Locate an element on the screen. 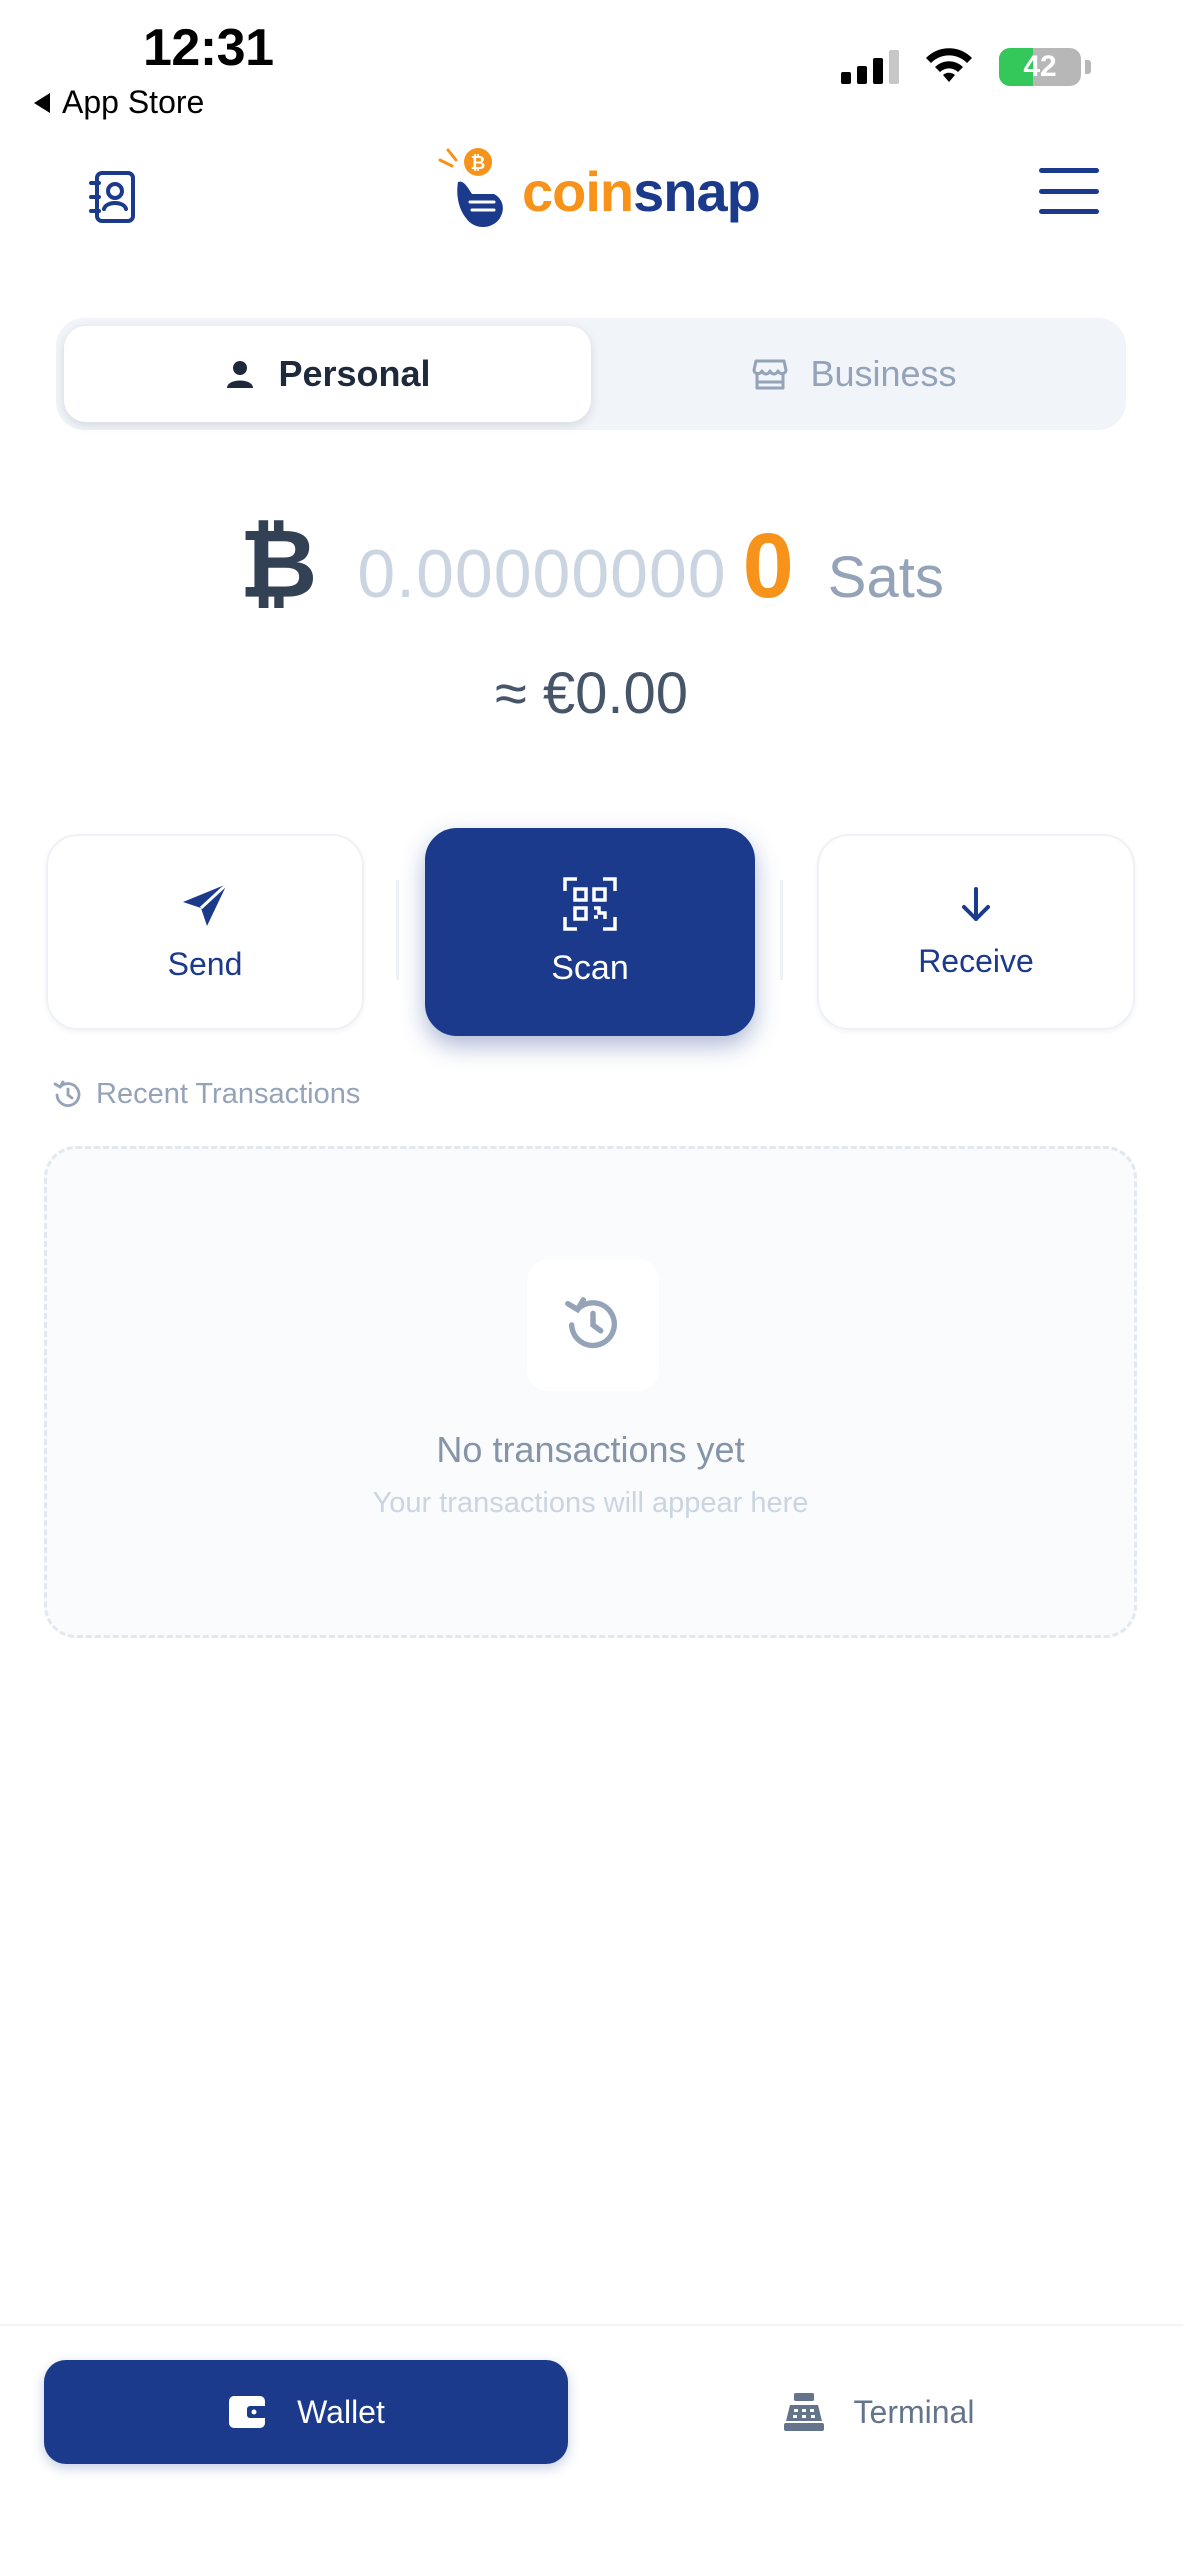 The width and height of the screenshot is (1183, 2560). btc-amount: 0.00000000 is located at coordinates (542, 574).